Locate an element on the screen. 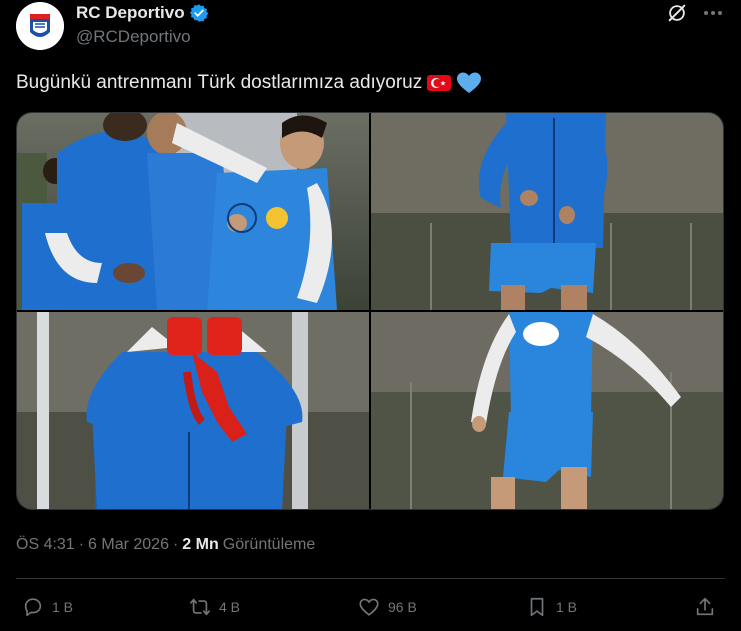 The height and width of the screenshot is (631, 741). retweet-button: 4 B is located at coordinates (214, 607).